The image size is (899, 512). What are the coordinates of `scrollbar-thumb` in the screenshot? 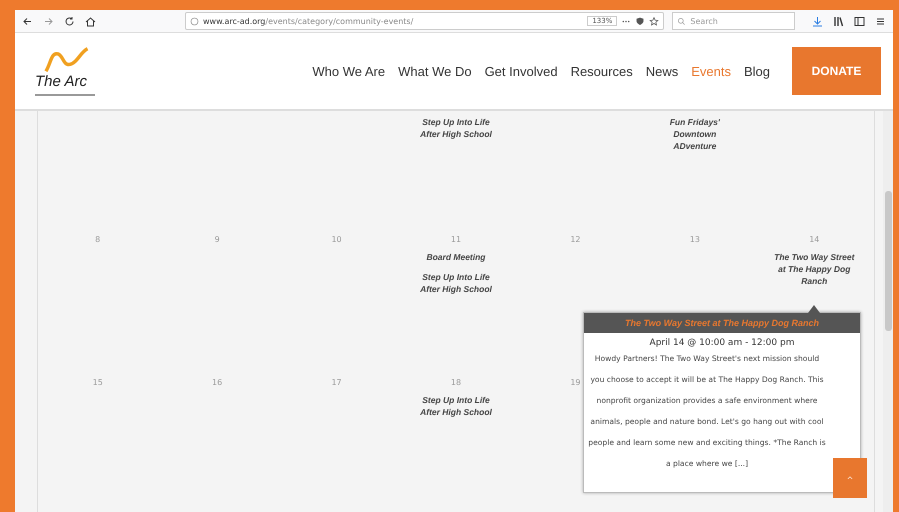 It's located at (888, 261).